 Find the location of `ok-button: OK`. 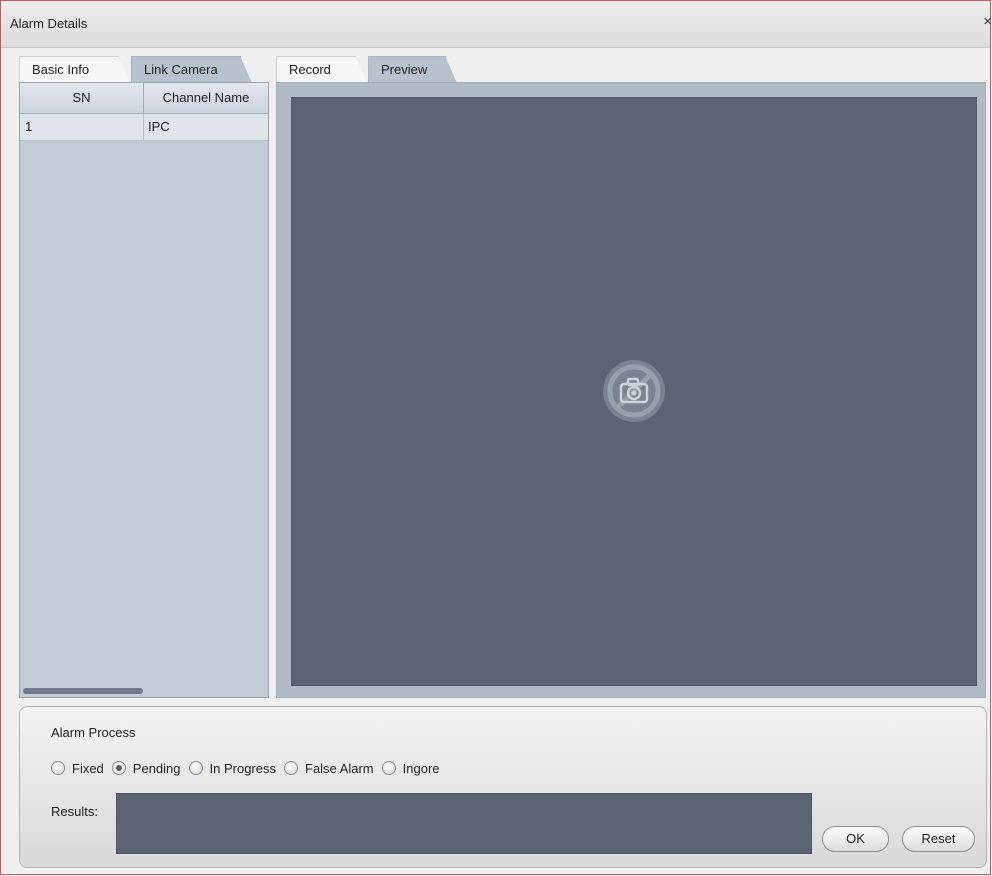

ok-button: OK is located at coordinates (855, 839).